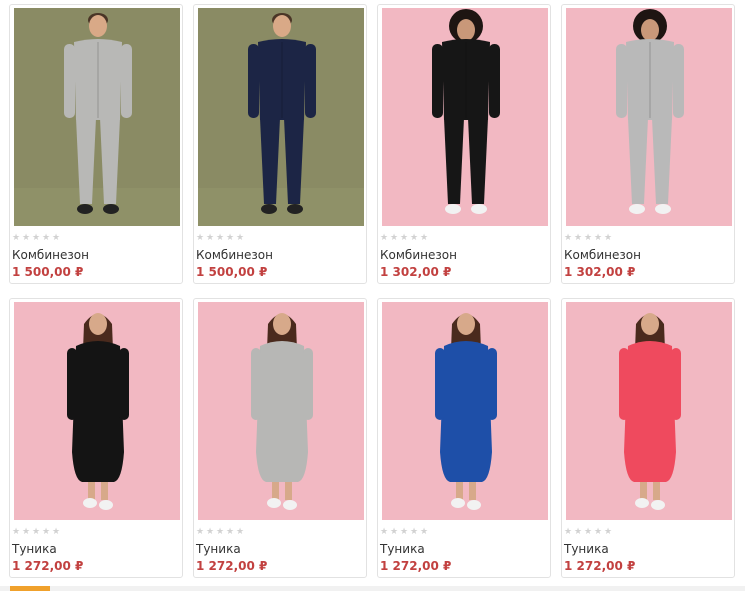 Image resolution: width=745 pixels, height=591 pixels. Describe the element at coordinates (372, 588) in the screenshot. I see `footer-strip` at that location.